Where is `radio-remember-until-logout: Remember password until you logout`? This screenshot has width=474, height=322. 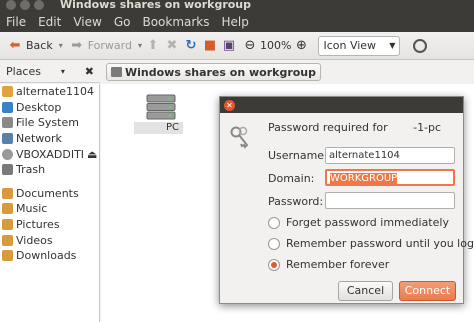
radio-remember-until-logout: Remember password until you logout is located at coordinates (371, 243).